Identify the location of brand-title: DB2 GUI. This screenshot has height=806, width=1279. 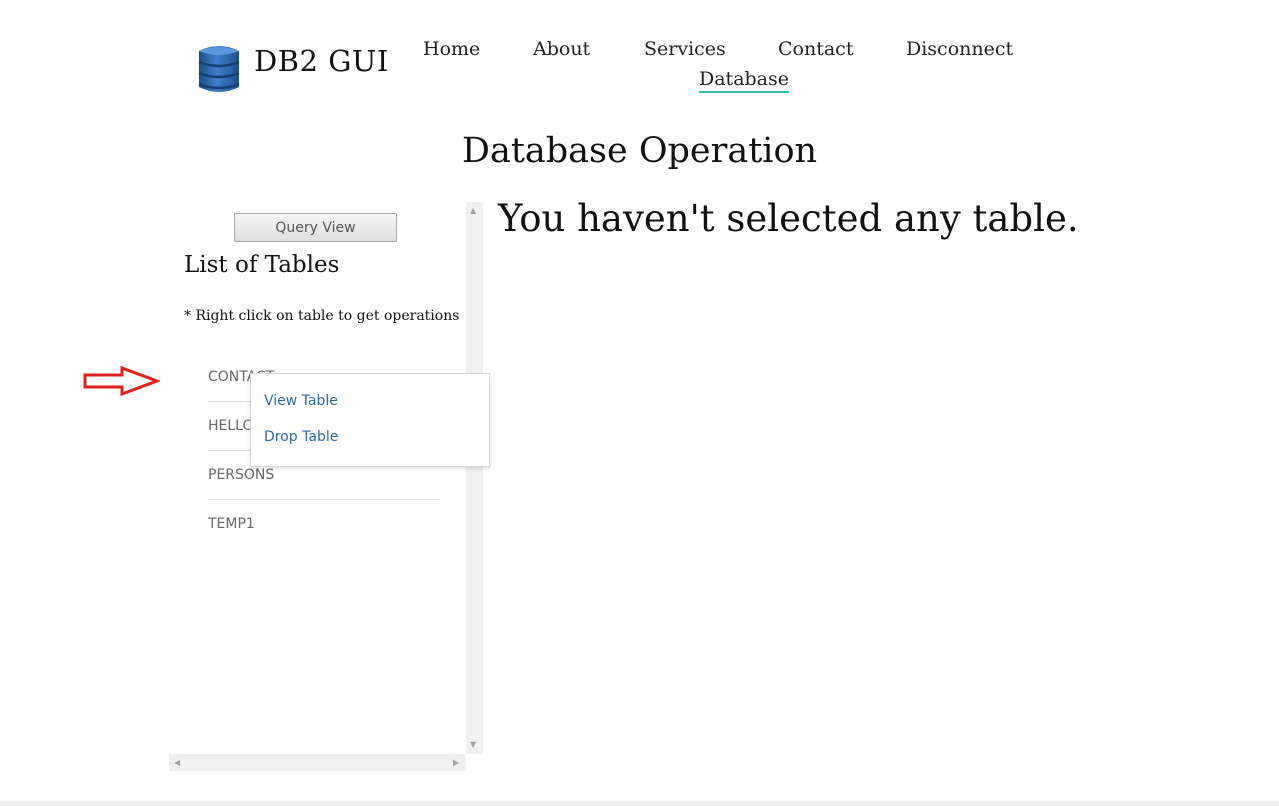
(321, 61).